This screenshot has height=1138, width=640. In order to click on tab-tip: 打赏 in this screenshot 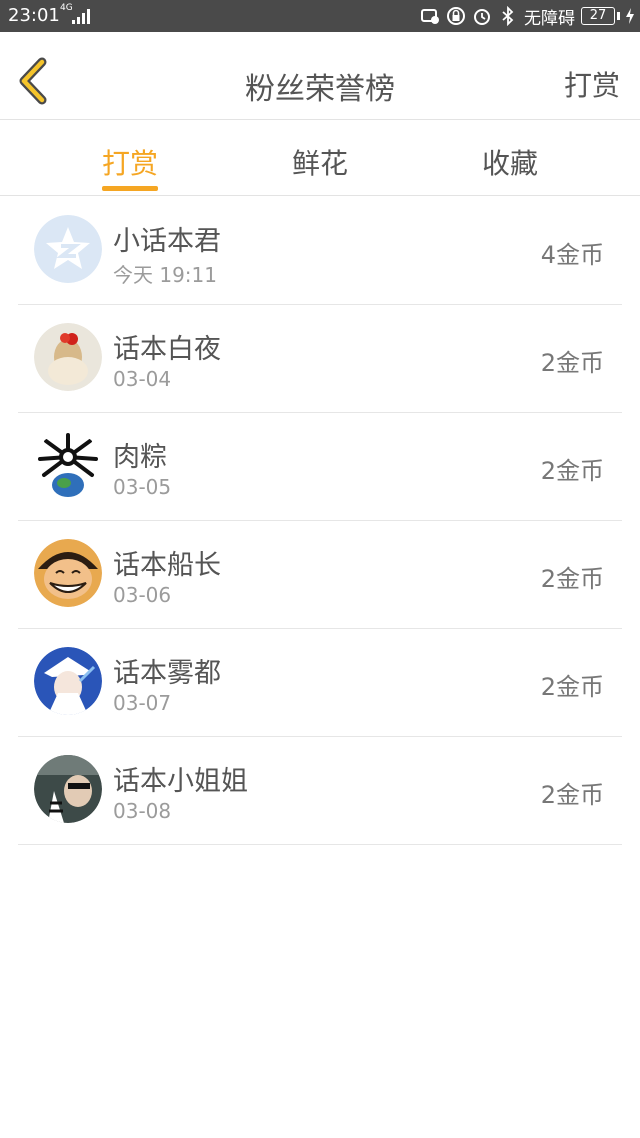, I will do `click(130, 162)`.